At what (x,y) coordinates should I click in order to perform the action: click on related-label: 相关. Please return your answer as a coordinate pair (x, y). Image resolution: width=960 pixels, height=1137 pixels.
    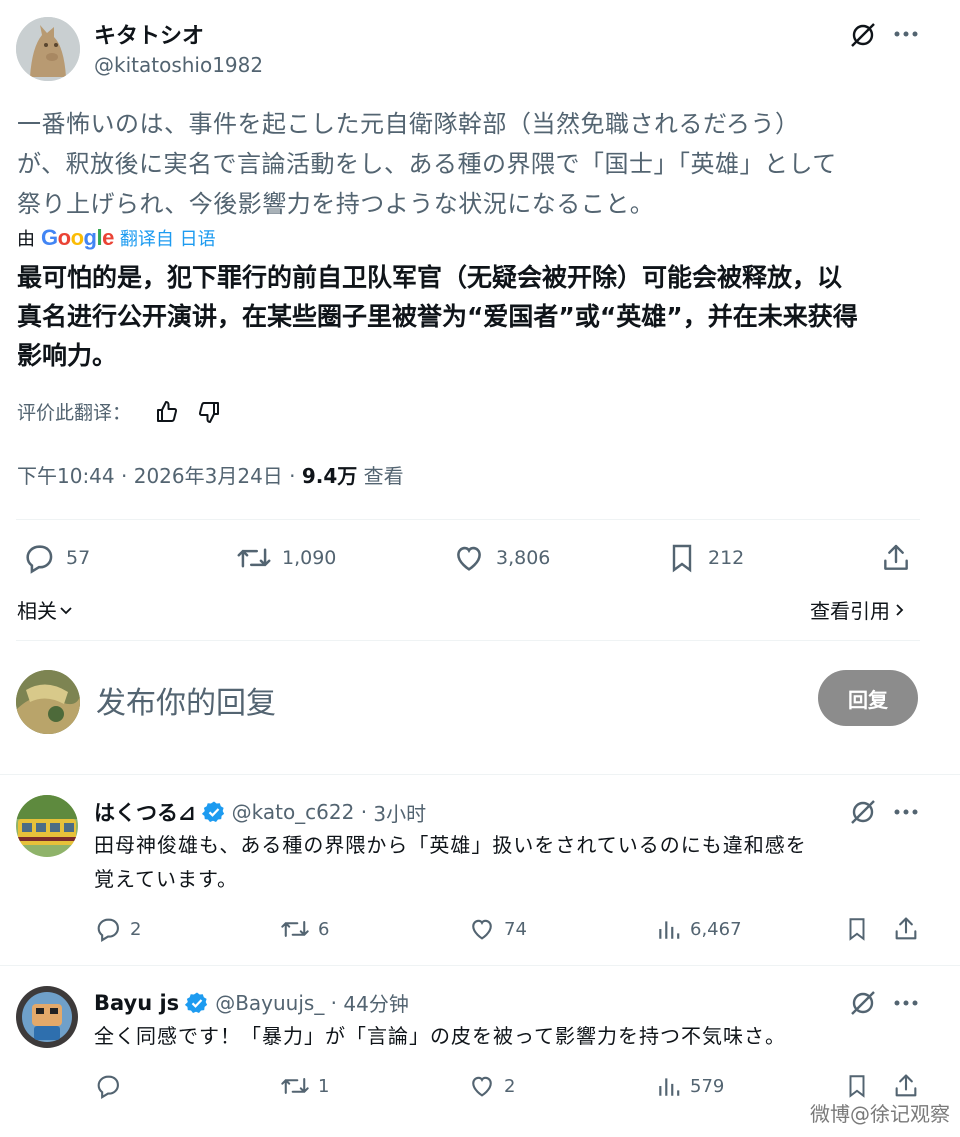
    Looking at the image, I should click on (37, 611).